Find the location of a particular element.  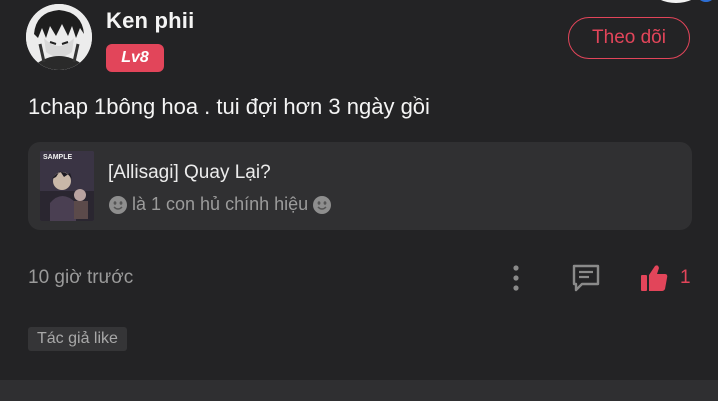

notification-indicator-icon is located at coordinates (682, 2).